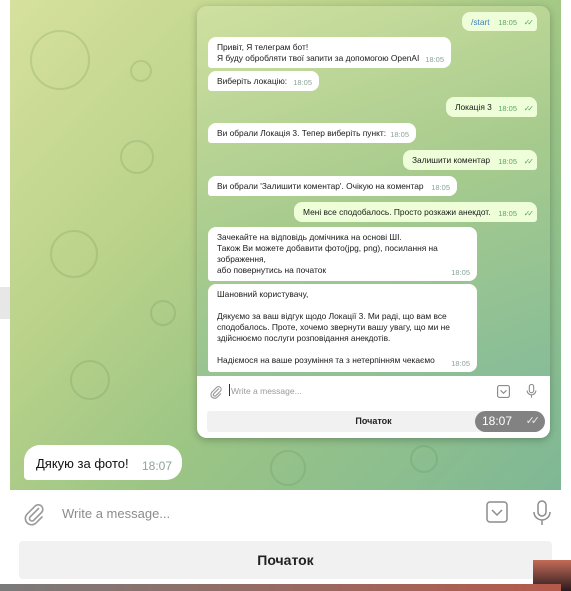  Describe the element at coordinates (263, 47) in the screenshot. I see `message-text: Привіт, Я телеграм бот!` at that location.